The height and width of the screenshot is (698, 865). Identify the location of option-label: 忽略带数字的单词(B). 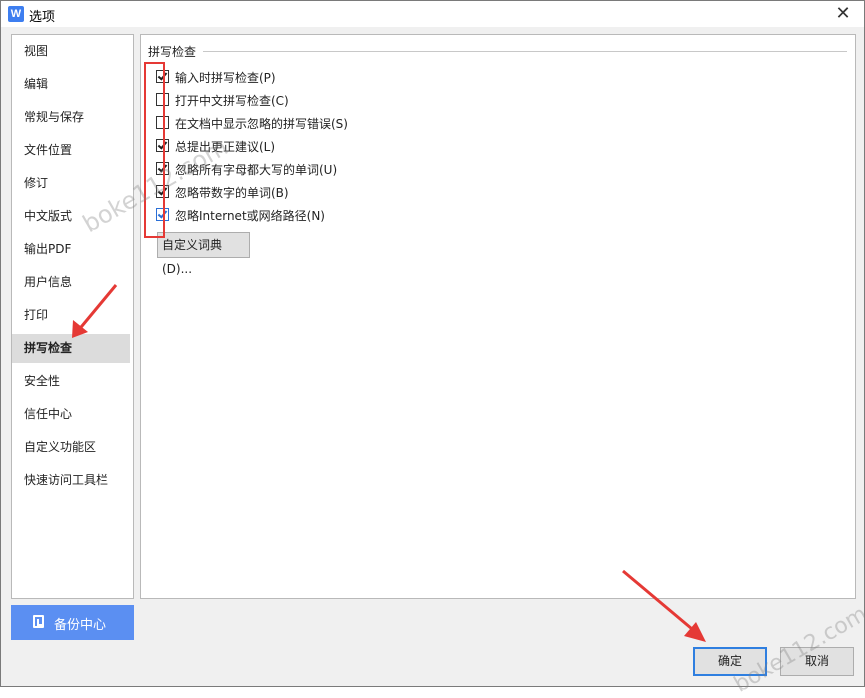
(232, 193).